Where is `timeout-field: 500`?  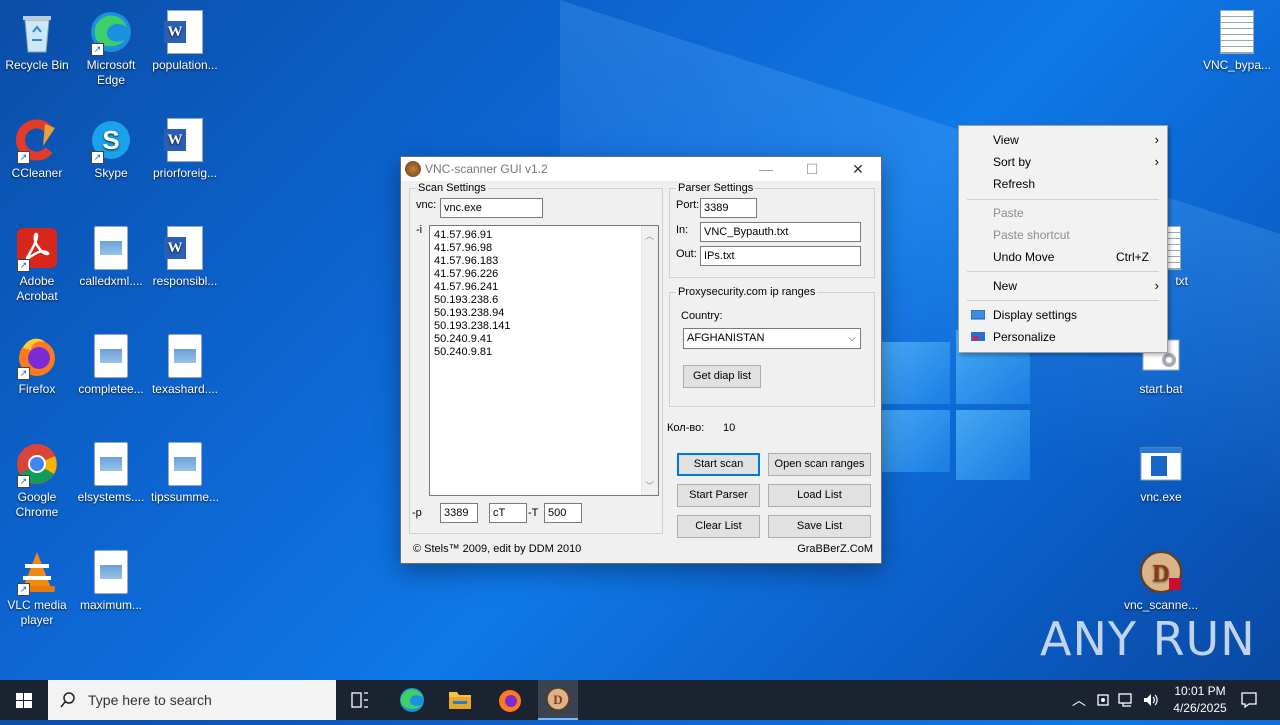 timeout-field: 500 is located at coordinates (563, 513).